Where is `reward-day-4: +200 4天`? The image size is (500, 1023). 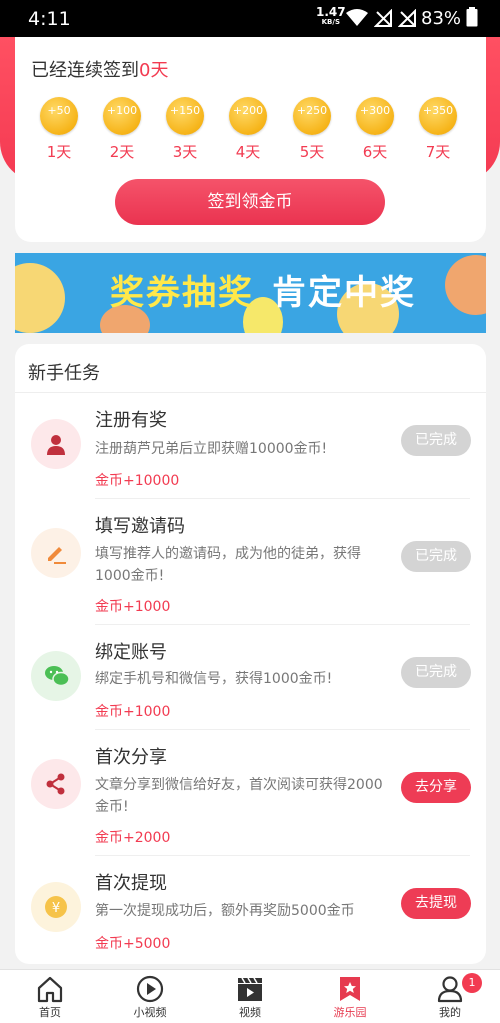 reward-day-4: +200 4天 is located at coordinates (248, 129).